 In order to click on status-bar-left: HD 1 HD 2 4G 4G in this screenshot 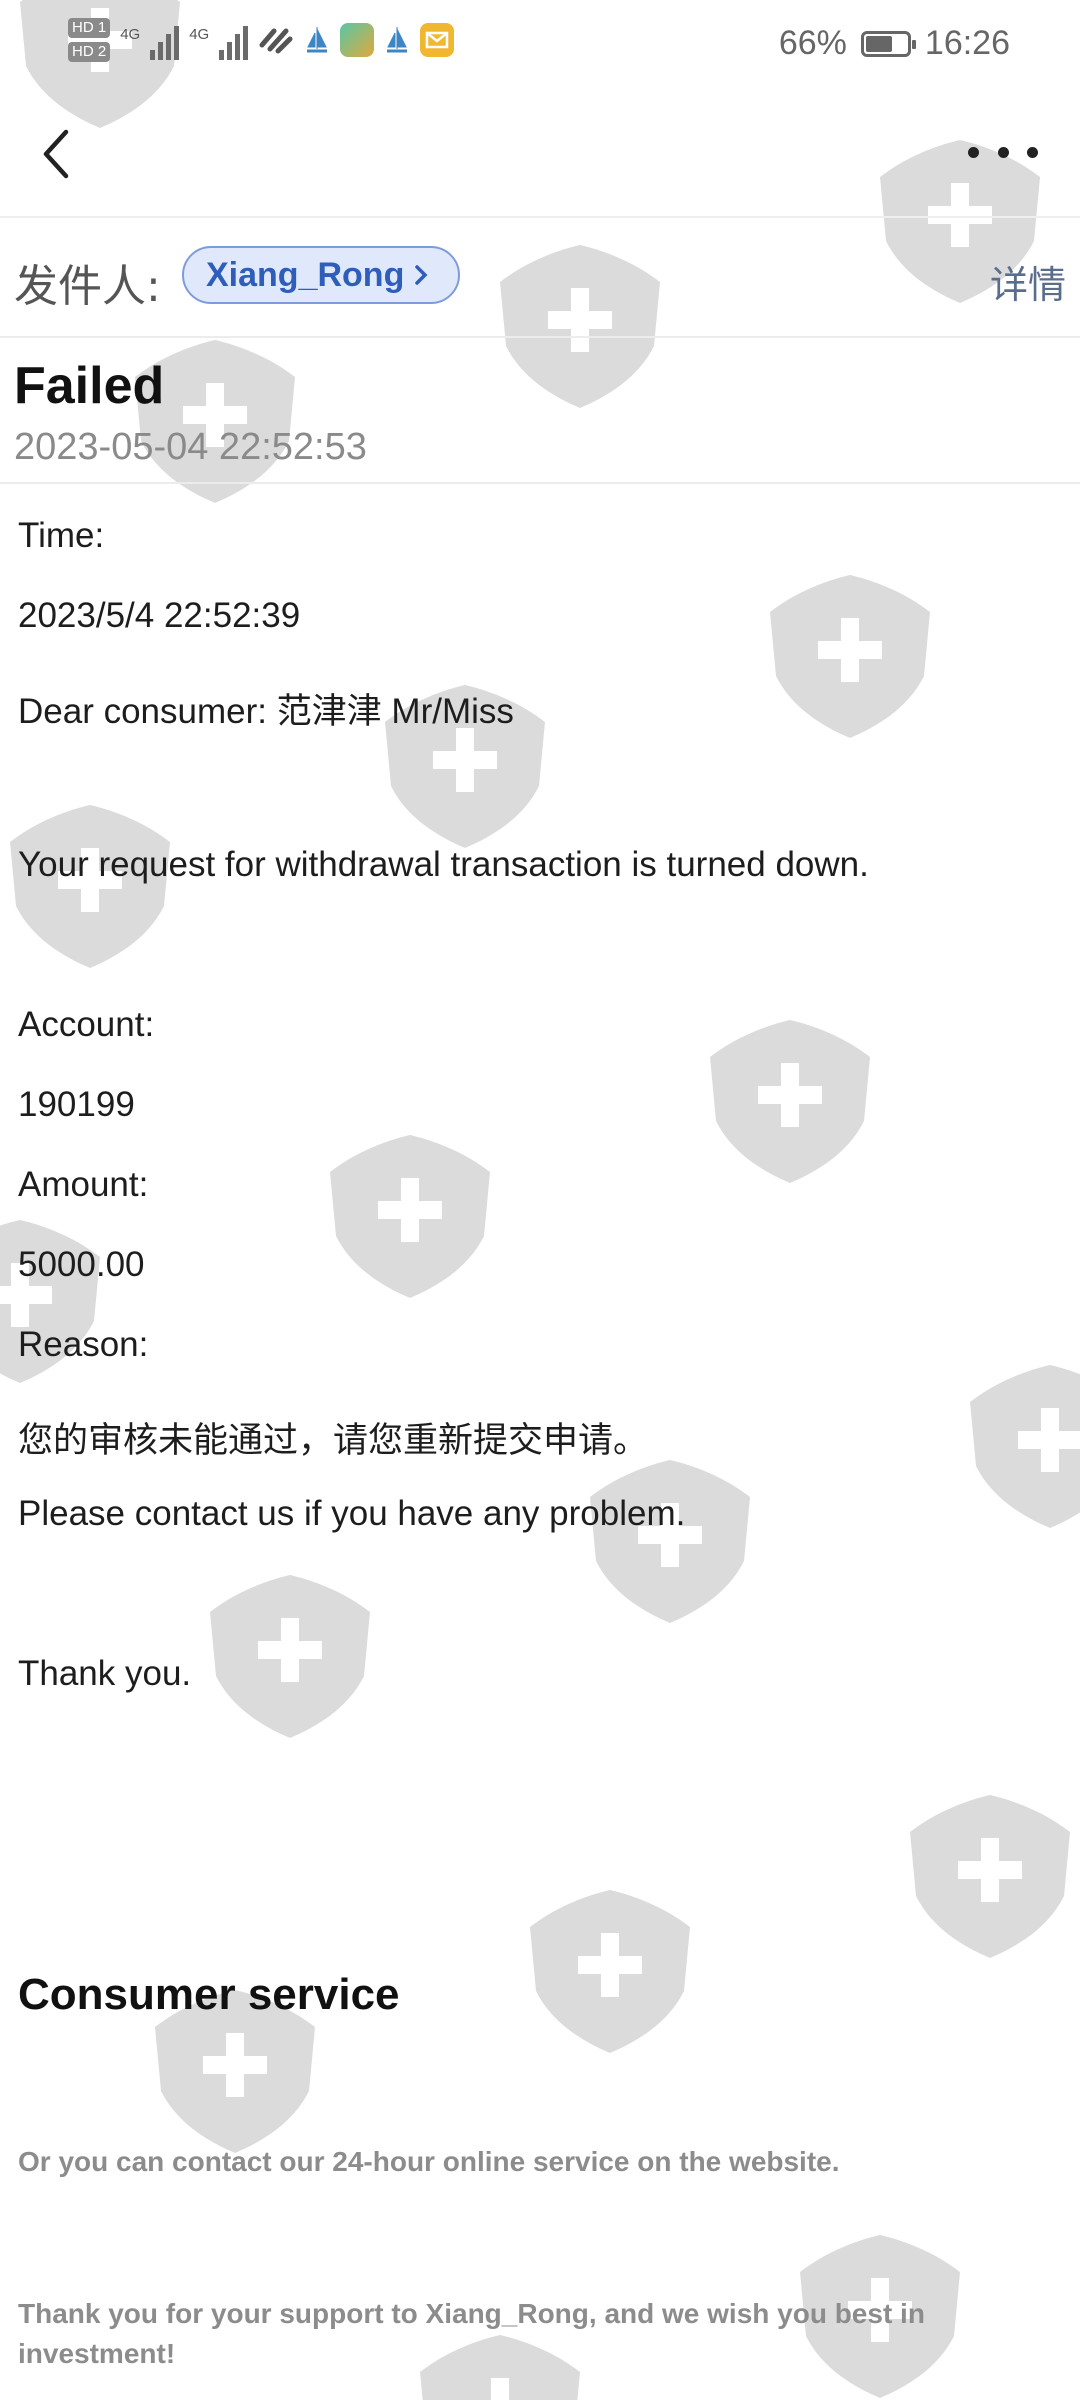, I will do `click(261, 40)`.